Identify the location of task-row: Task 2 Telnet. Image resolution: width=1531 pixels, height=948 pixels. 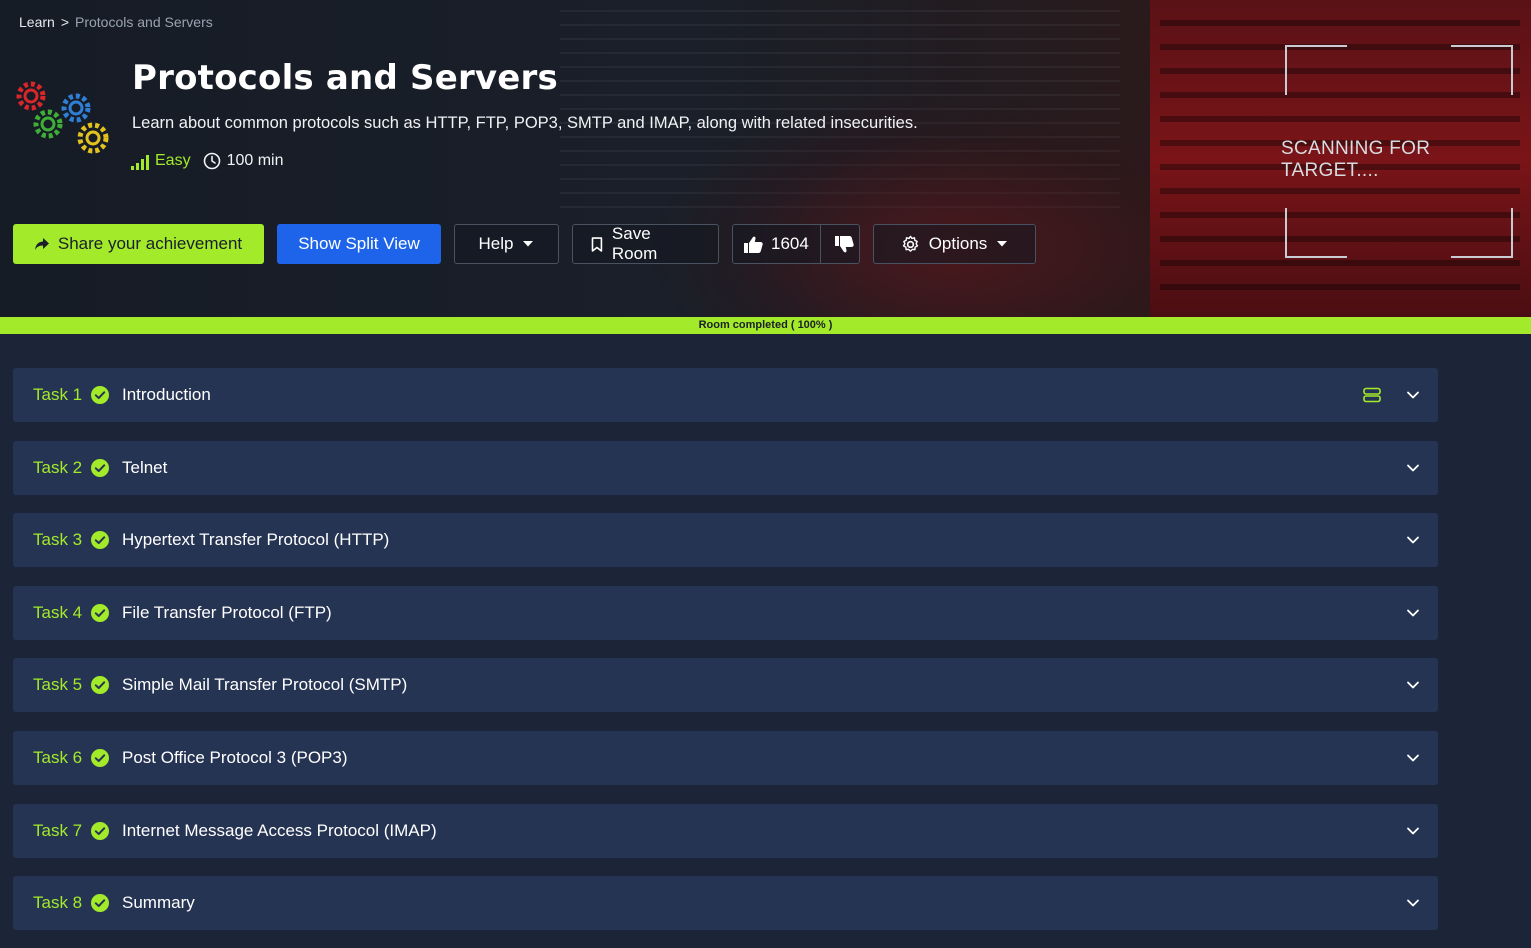
(725, 467).